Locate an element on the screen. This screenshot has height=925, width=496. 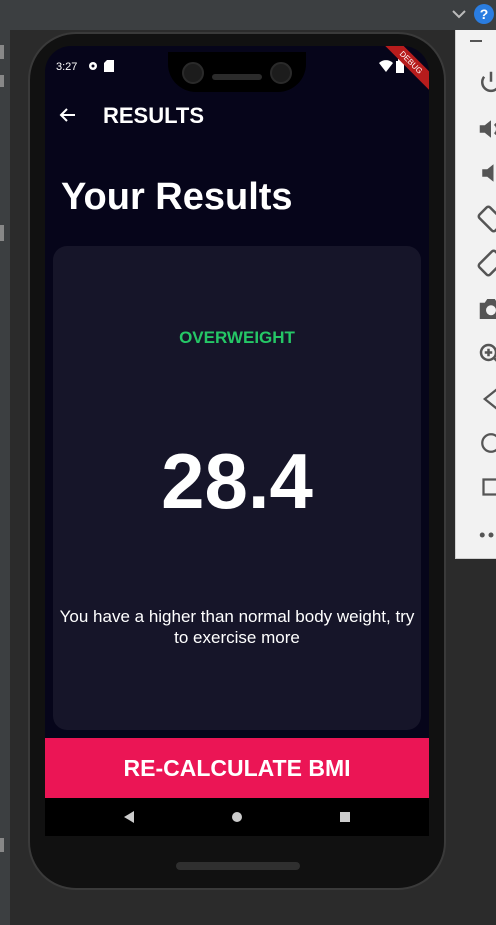
app-bar-title: RESULTS is located at coordinates (154, 115).